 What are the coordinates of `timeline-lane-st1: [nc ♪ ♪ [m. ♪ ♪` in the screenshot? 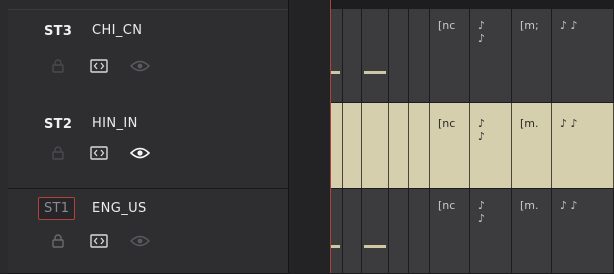 It's located at (472, 231).